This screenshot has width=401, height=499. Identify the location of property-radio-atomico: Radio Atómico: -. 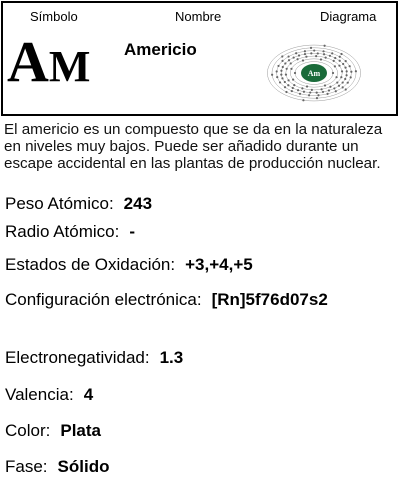
(70, 232).